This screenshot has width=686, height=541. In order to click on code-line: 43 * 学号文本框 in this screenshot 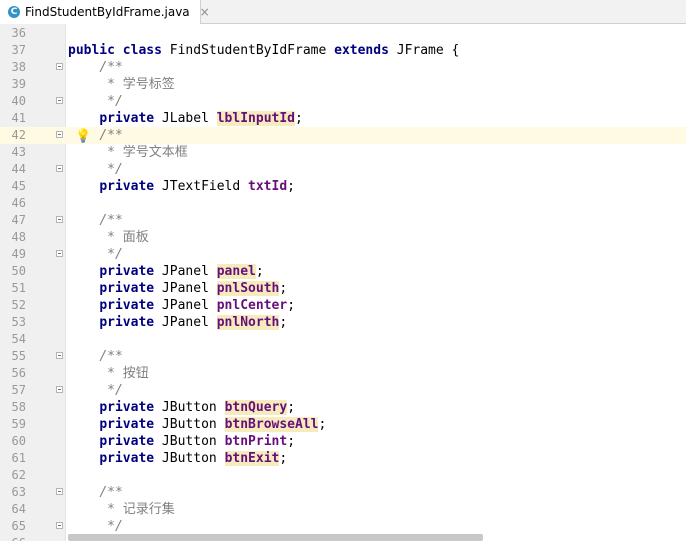, I will do `click(343, 152)`.